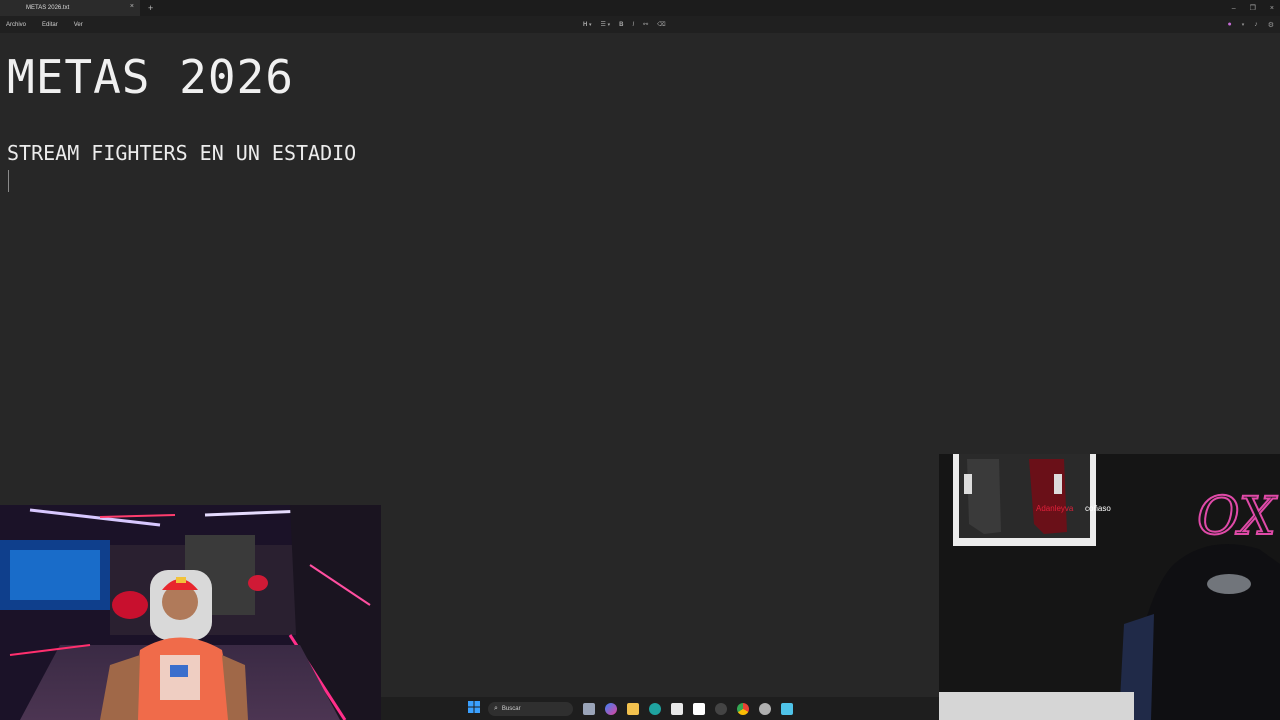 The height and width of the screenshot is (720, 1280). I want to click on notepad-icon, so click(787, 708).